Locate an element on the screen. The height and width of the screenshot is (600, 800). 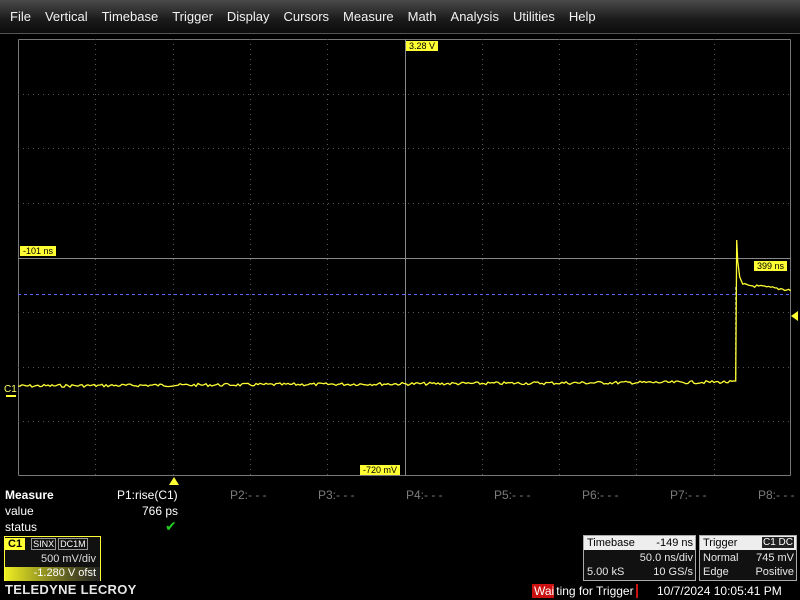
time-cursor-right-label: 399 ns is located at coordinates (771, 266).